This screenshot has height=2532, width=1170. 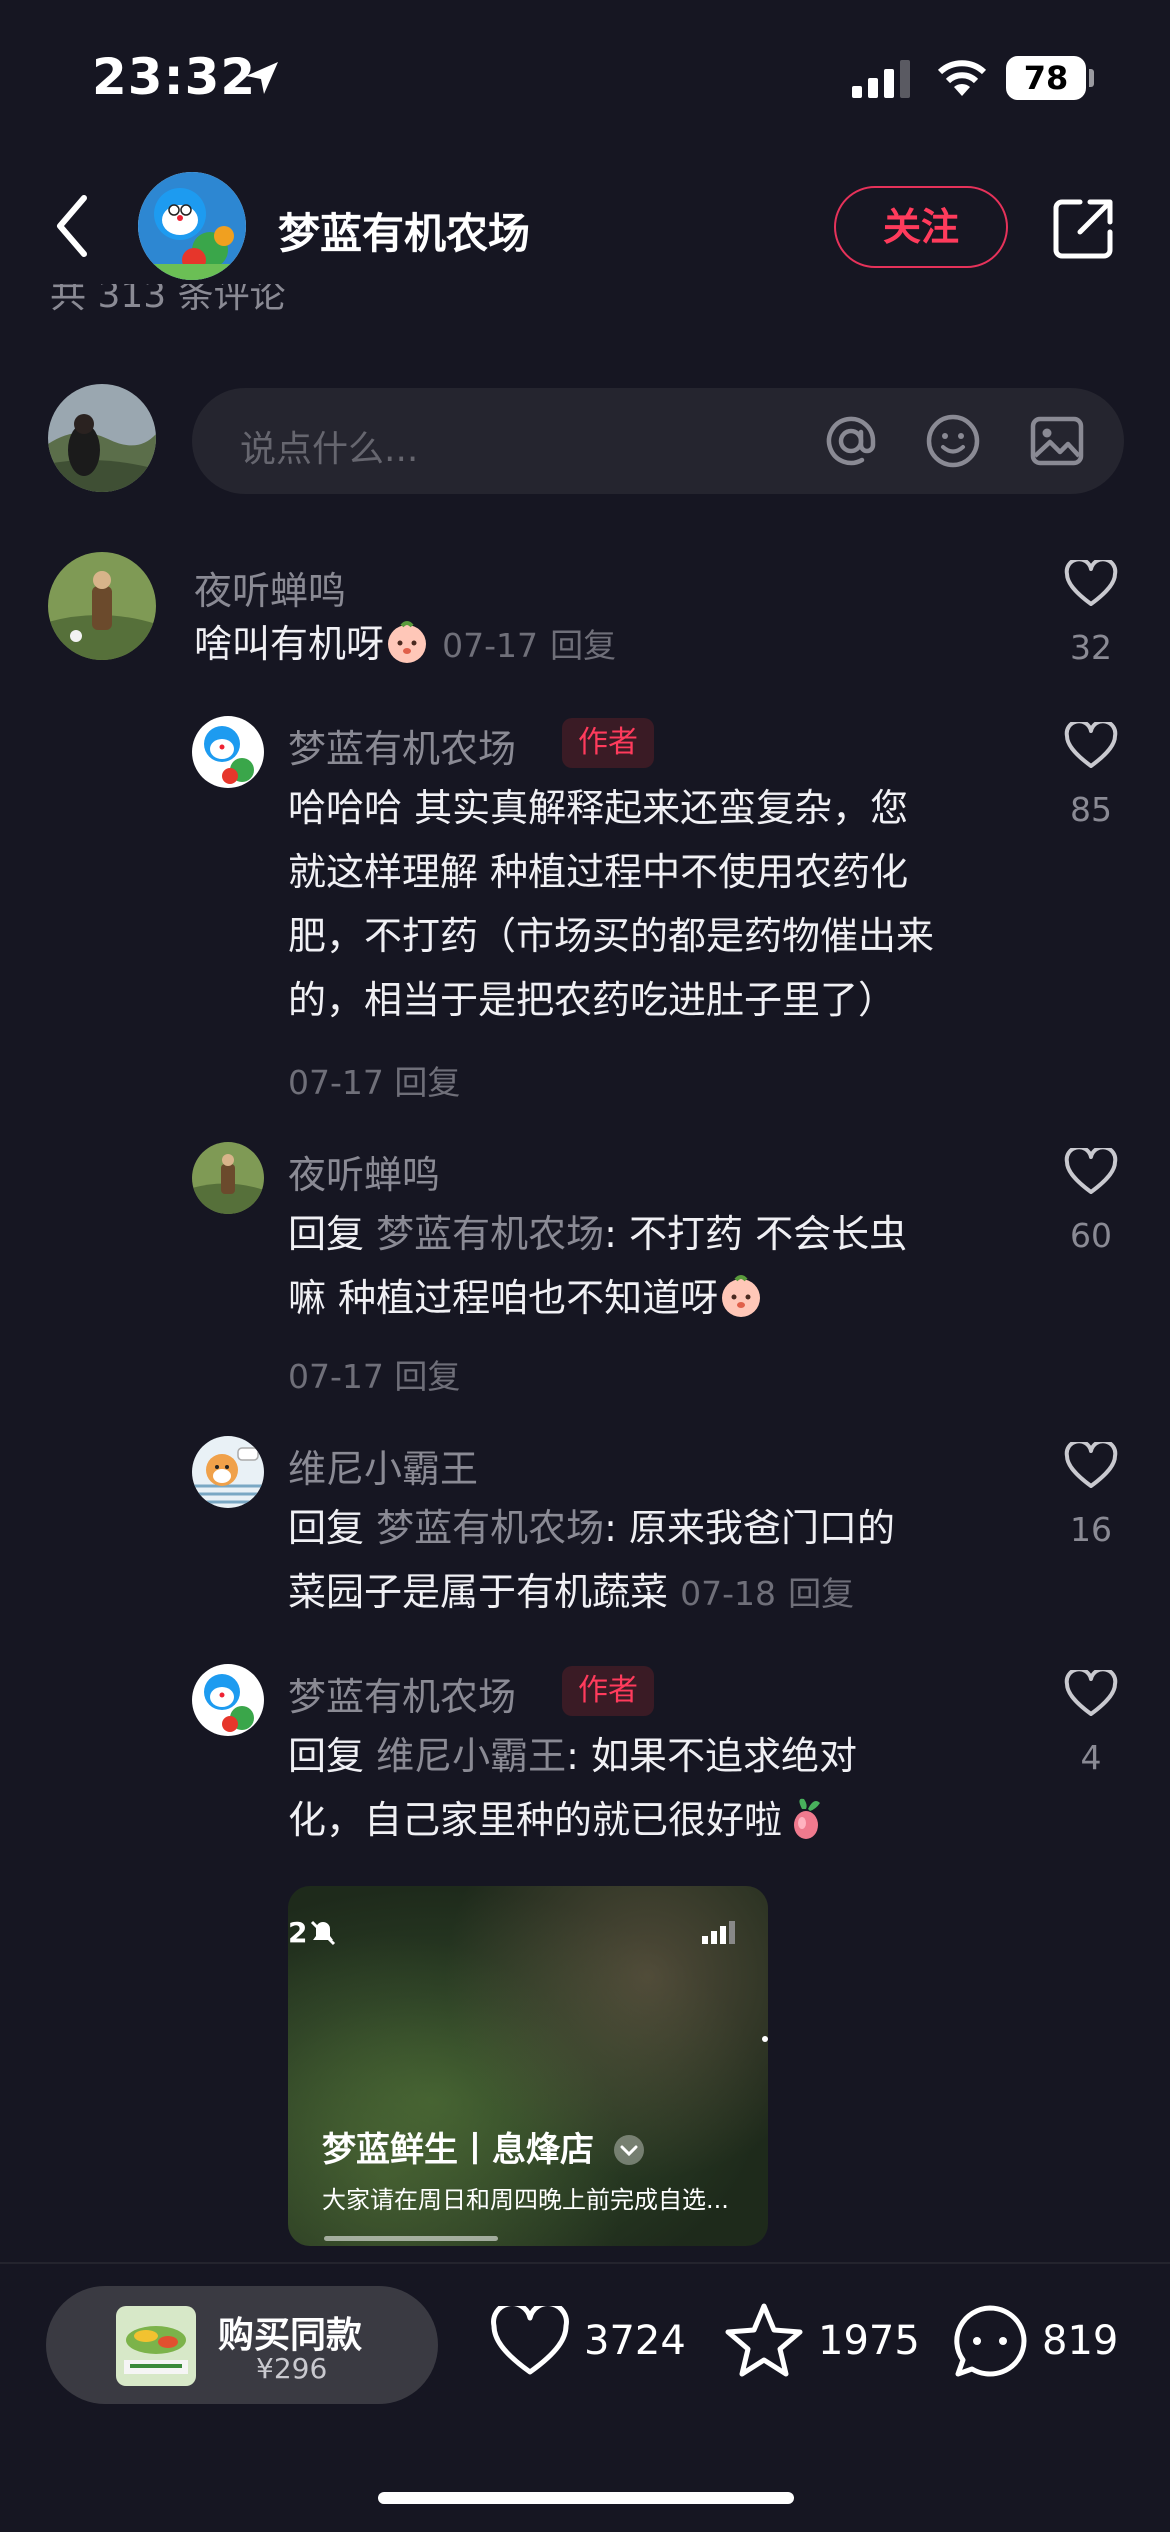 I want to click on product-price: ¥296, so click(x=292, y=2368).